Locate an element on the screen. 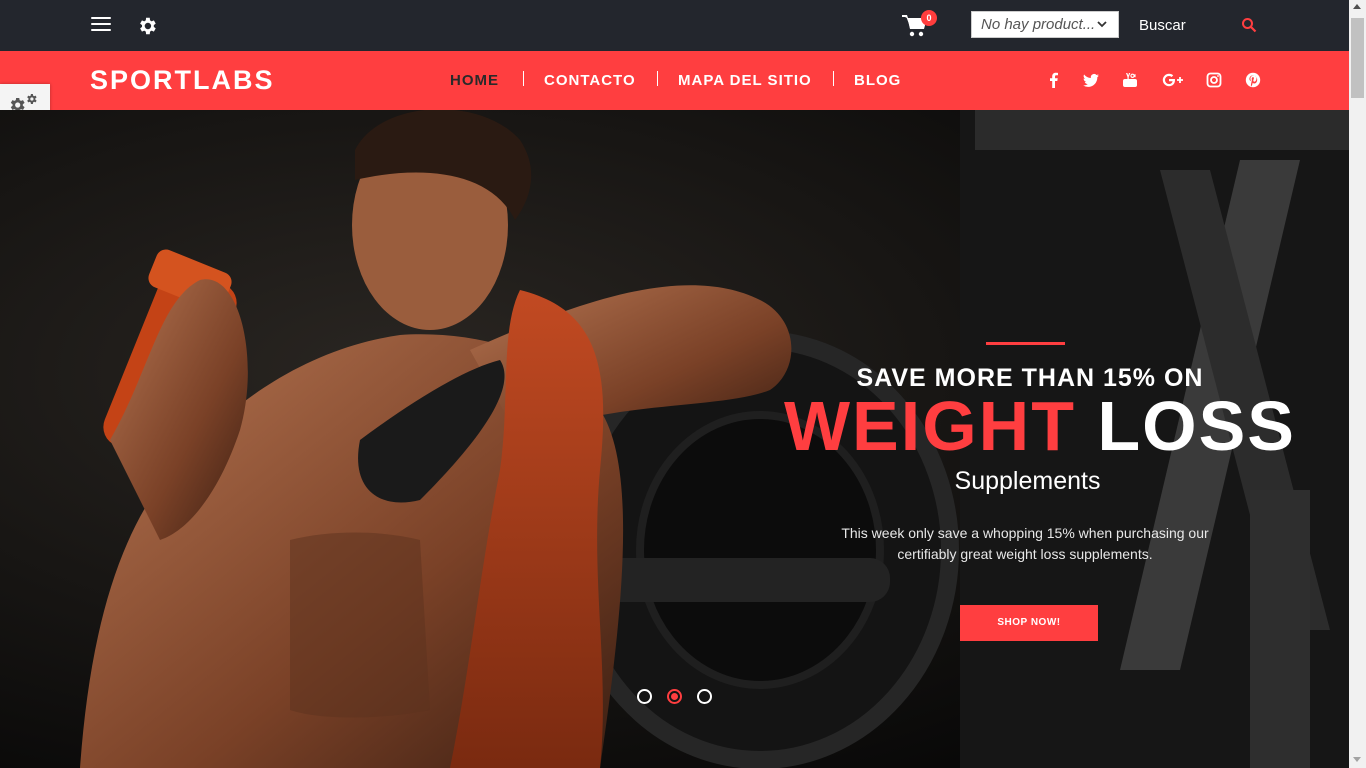 The image size is (1366, 768). facebook-icon is located at coordinates (1054, 80).